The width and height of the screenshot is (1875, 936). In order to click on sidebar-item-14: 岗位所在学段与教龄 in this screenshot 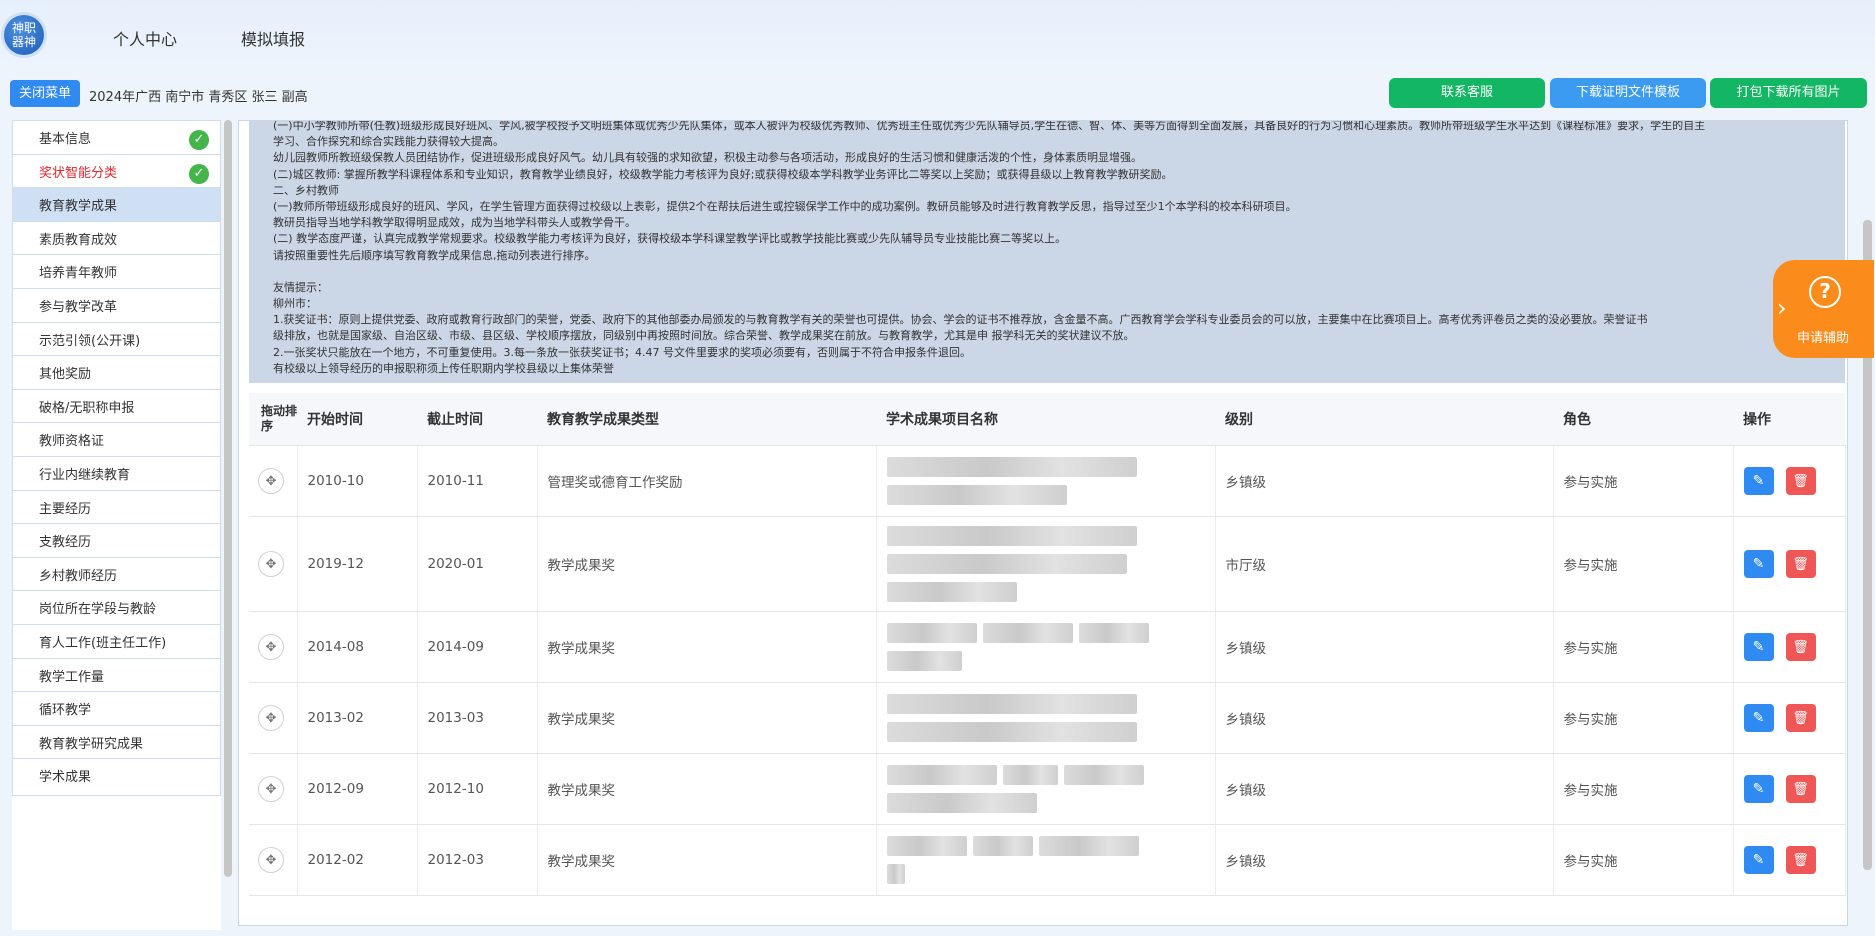, I will do `click(116, 609)`.